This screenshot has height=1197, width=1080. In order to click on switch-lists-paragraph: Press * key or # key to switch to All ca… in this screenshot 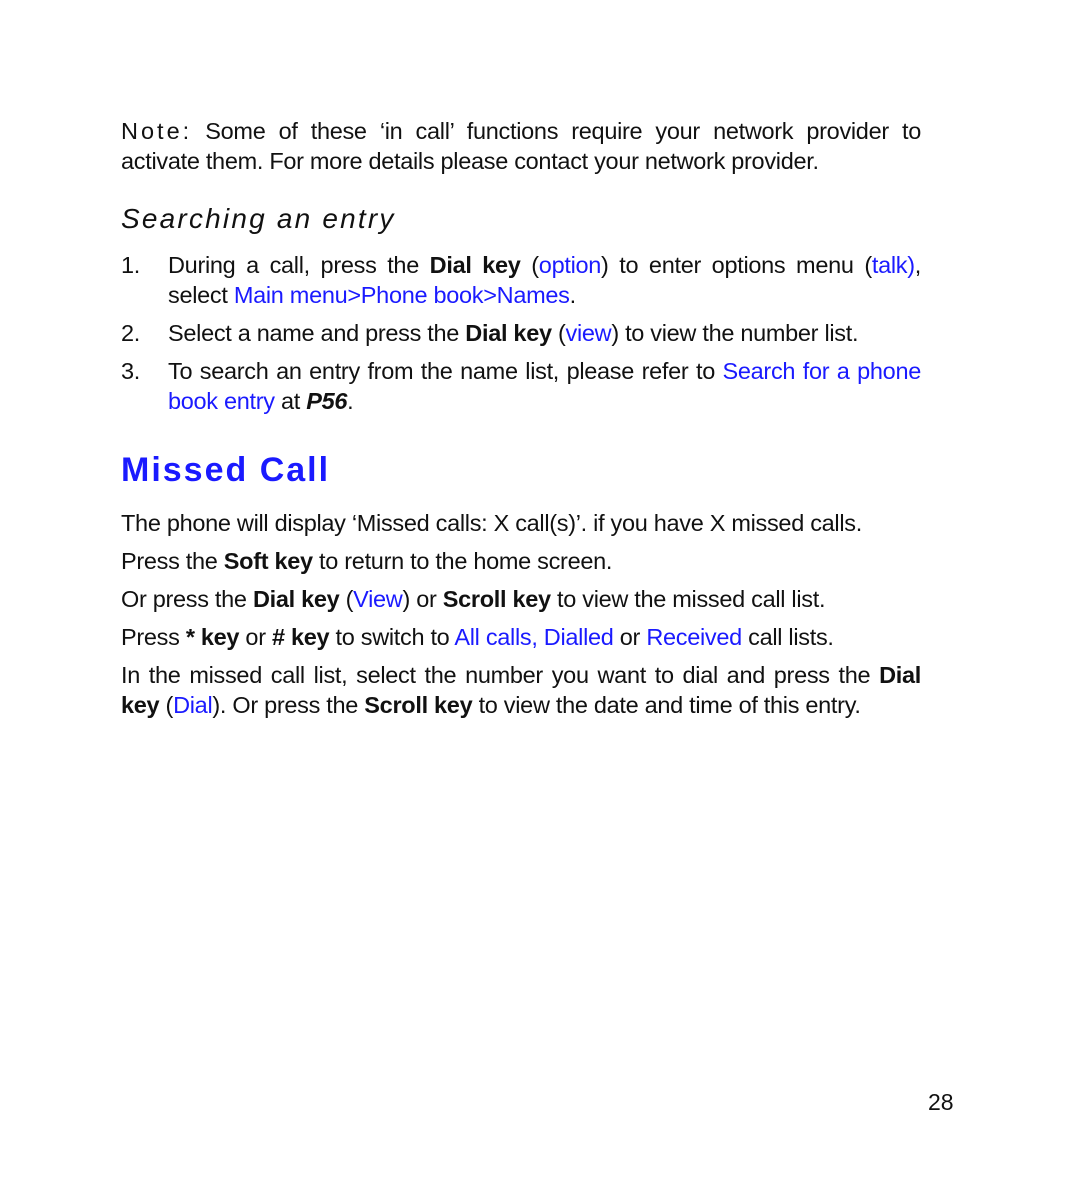, I will do `click(521, 637)`.